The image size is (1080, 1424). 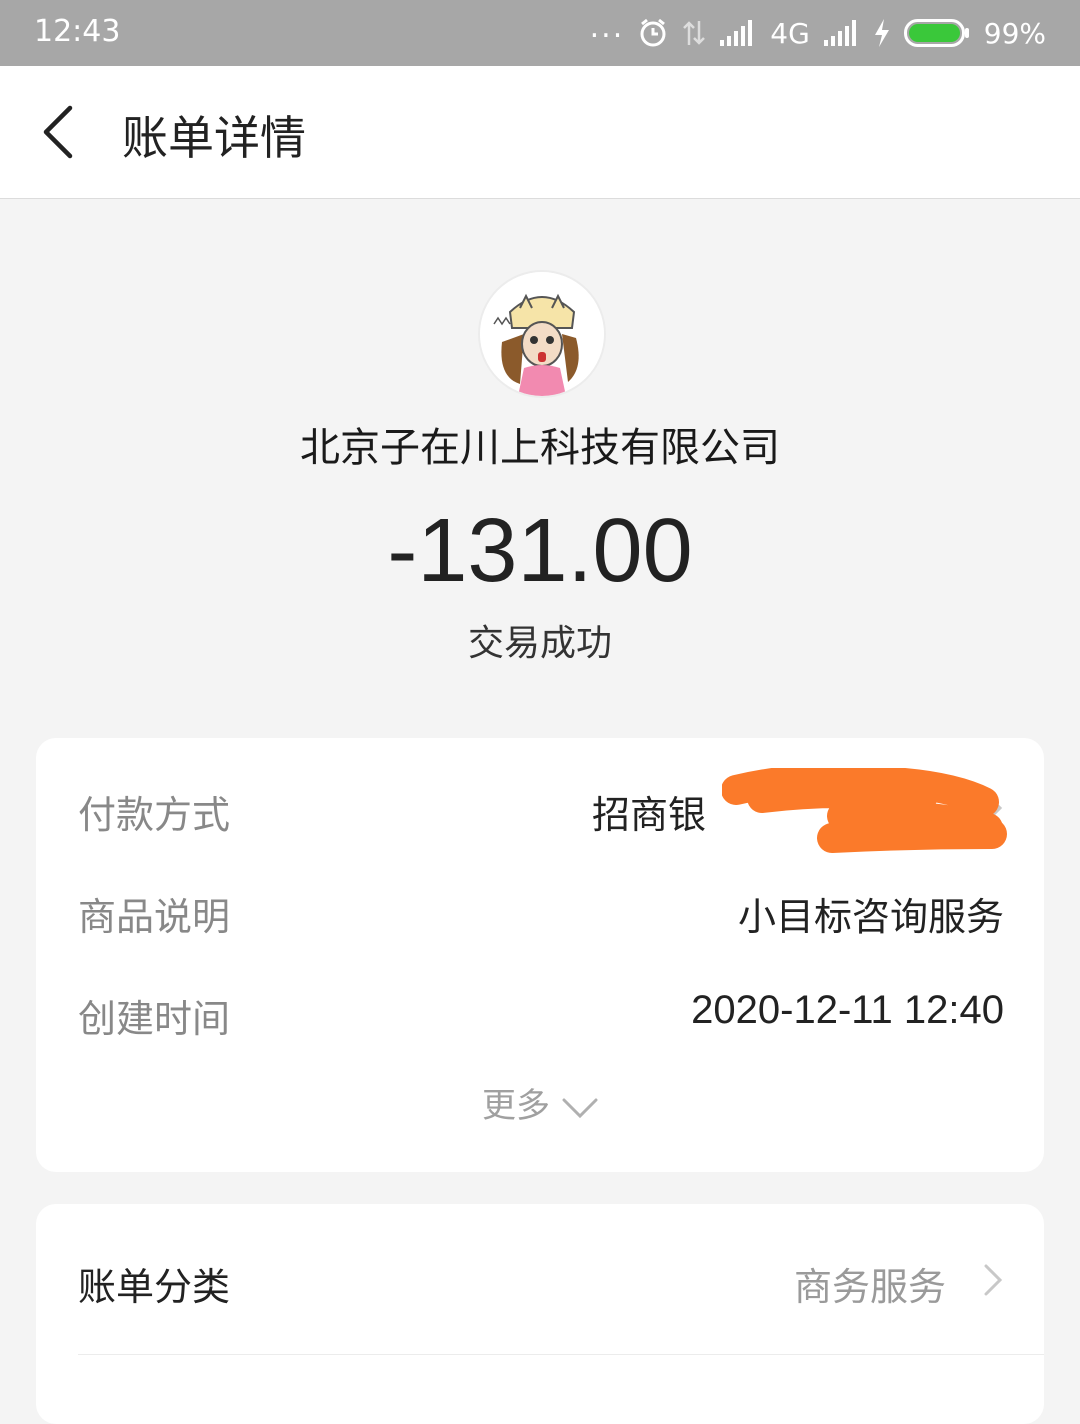 What do you see at coordinates (154, 1019) in the screenshot?
I see `created-time-label: 创建时间` at bounding box center [154, 1019].